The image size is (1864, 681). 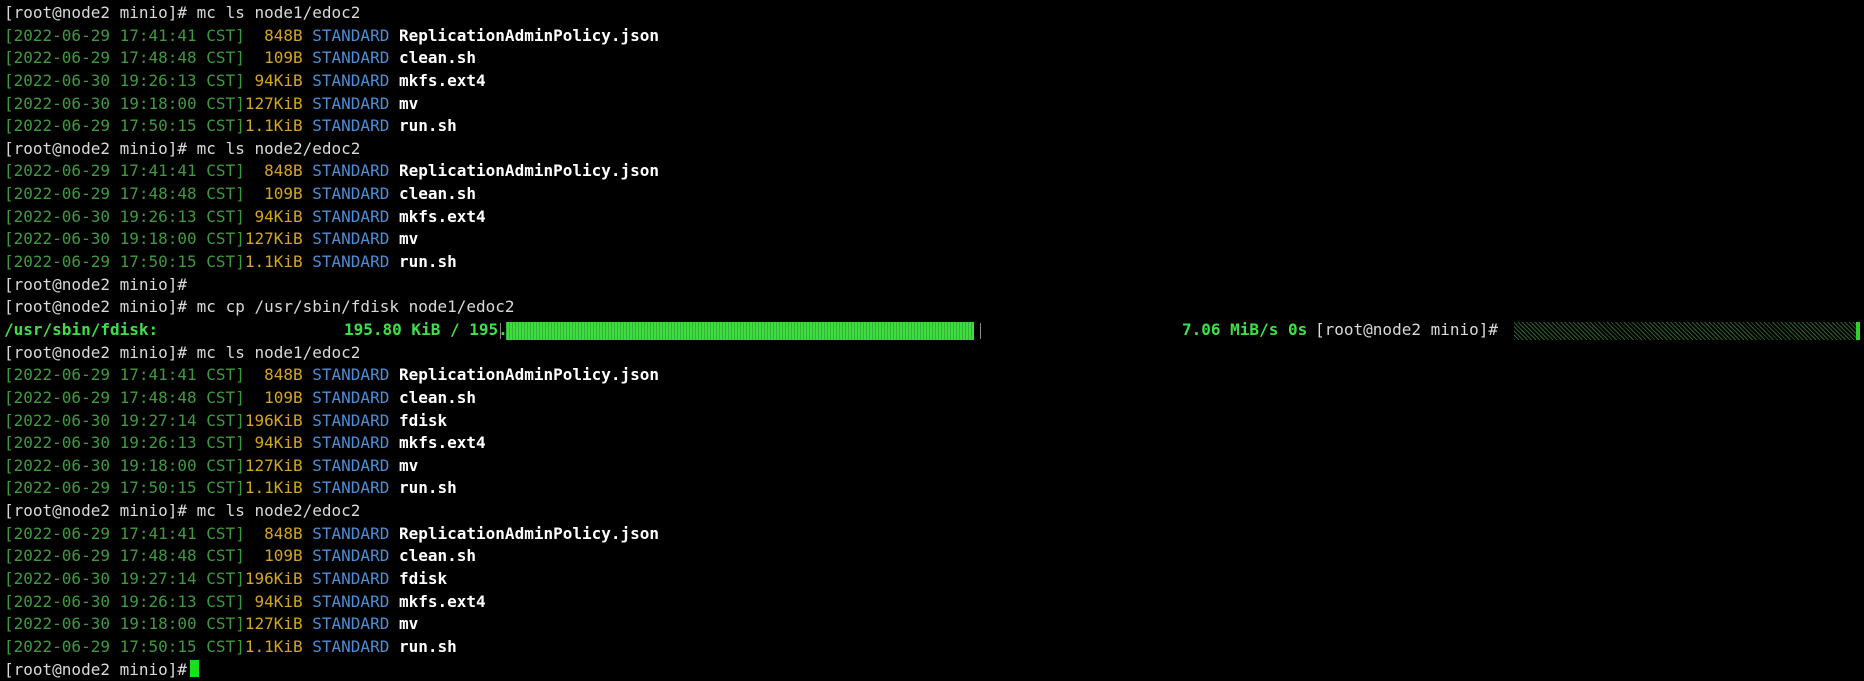 What do you see at coordinates (740, 330) in the screenshot?
I see `progress-bar-fill` at bounding box center [740, 330].